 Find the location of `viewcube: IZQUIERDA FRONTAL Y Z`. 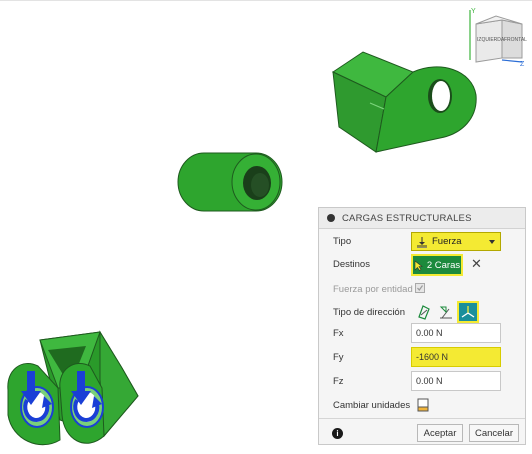

viewcube: IZQUIERDA FRONTAL Y Z is located at coordinates (495, 37).